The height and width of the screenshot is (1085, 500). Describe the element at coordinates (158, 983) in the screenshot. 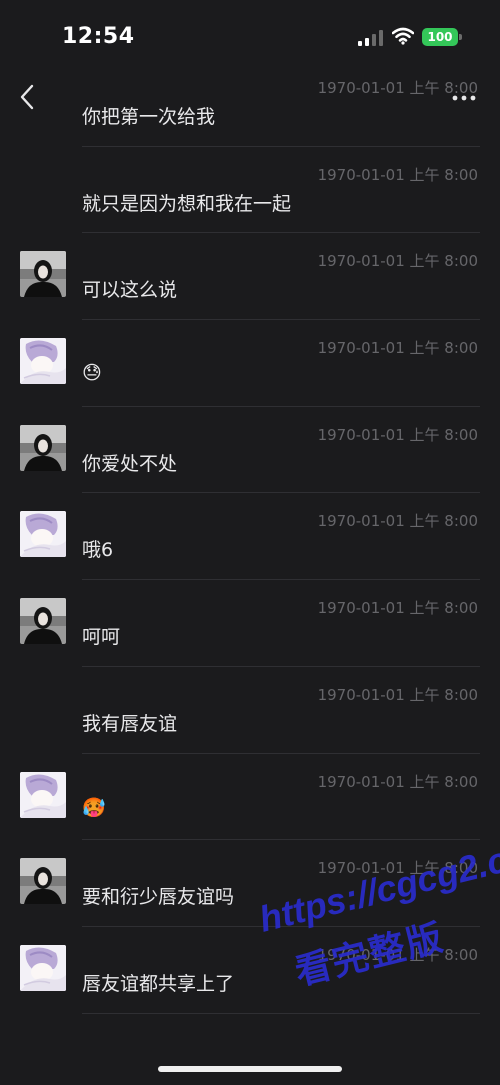

I see `message-text: 唇友谊都共享上了` at that location.